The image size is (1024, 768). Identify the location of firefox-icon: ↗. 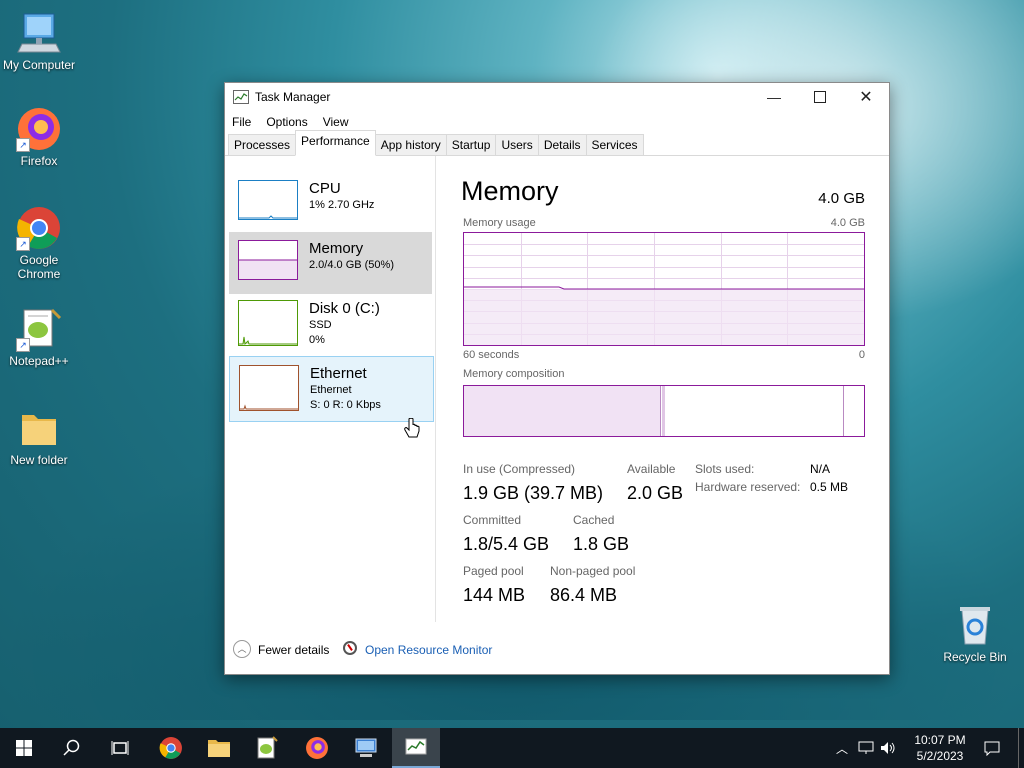
(39, 129).